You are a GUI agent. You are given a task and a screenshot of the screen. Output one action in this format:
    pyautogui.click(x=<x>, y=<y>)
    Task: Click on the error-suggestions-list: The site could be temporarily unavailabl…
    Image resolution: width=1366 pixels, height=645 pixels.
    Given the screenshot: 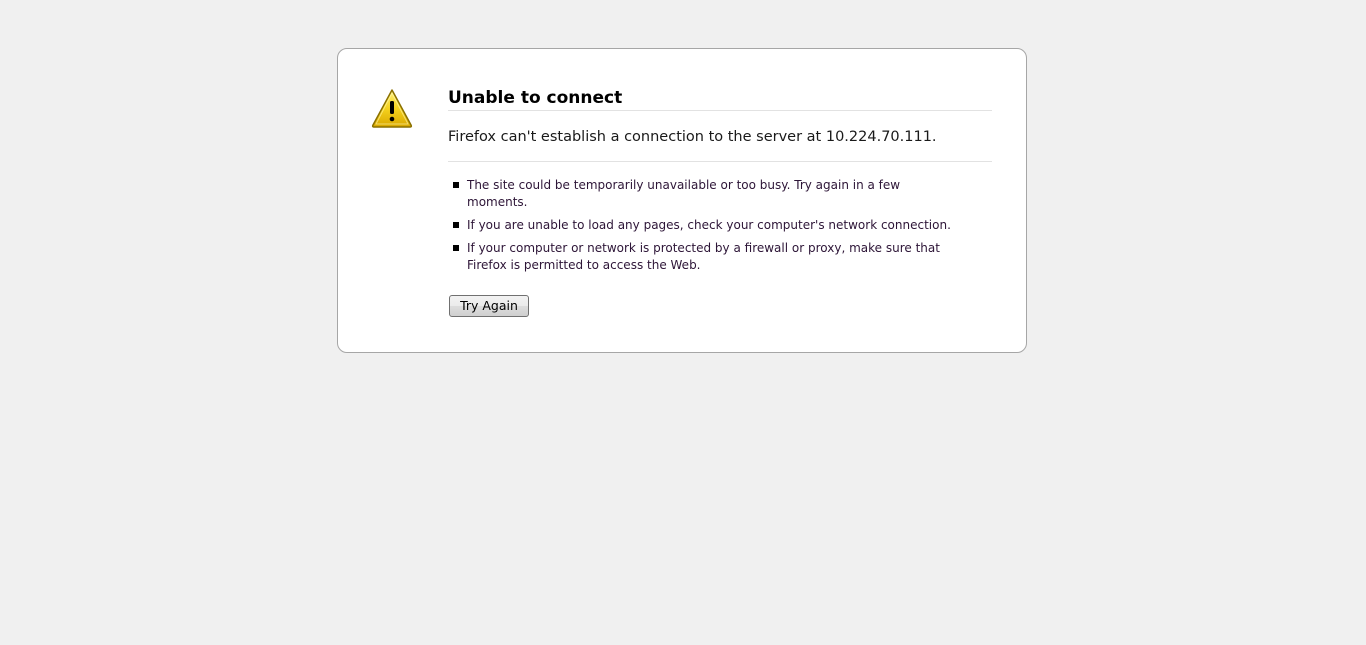 What is the action you would take?
    pyautogui.click(x=703, y=218)
    